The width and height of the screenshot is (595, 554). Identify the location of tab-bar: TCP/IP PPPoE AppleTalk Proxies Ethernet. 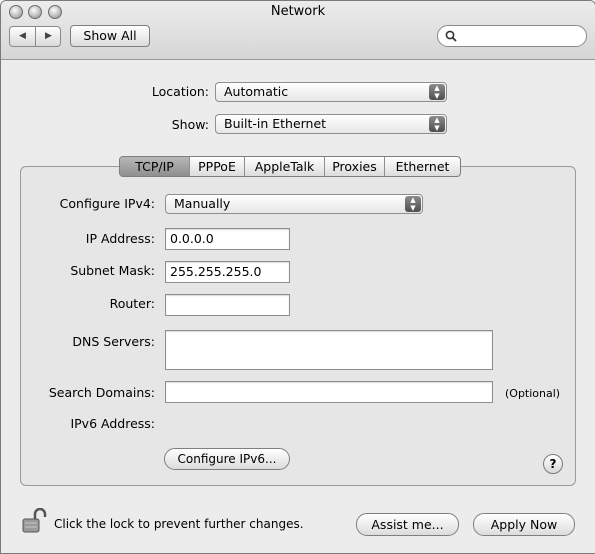
(290, 166).